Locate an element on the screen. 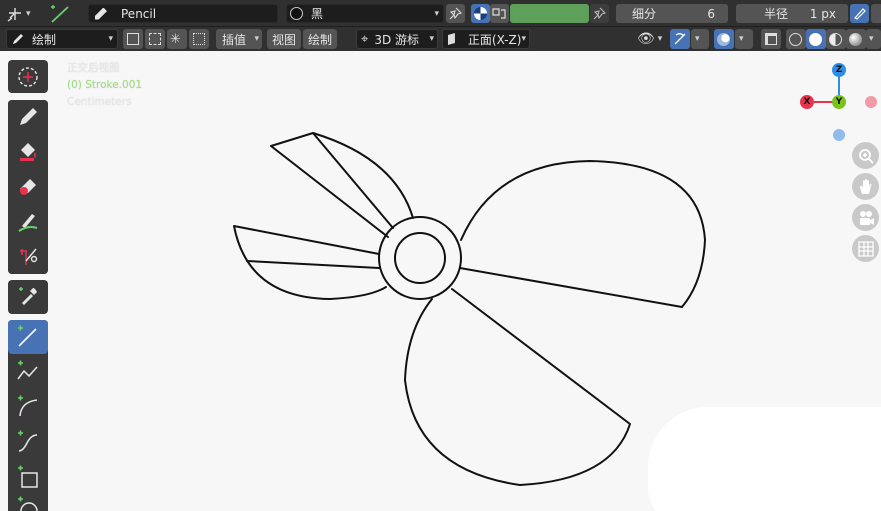 The image size is (881, 511). blade-bottom is located at coordinates (517, 387).